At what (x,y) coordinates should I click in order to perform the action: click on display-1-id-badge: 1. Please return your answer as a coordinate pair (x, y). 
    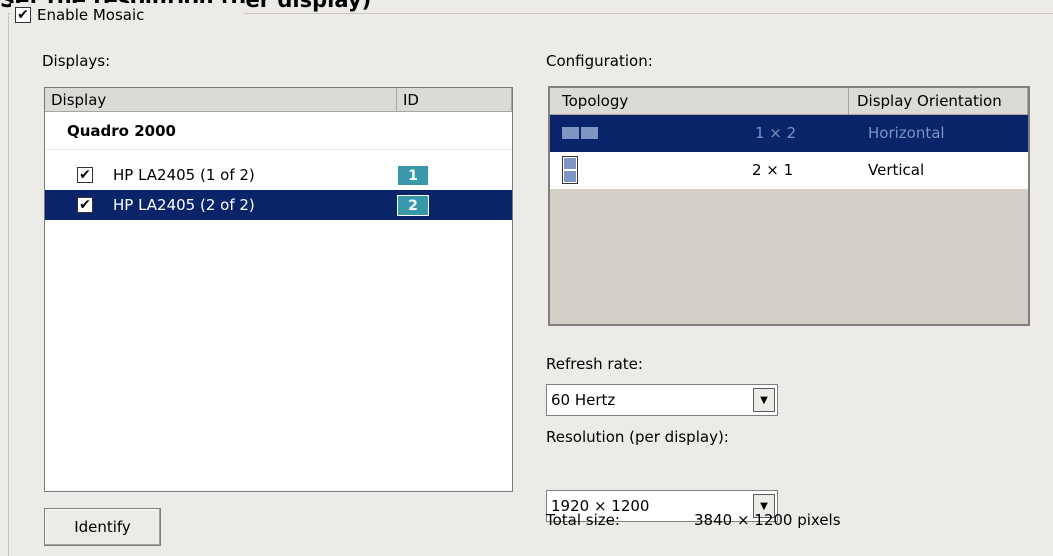
    Looking at the image, I should click on (413, 175).